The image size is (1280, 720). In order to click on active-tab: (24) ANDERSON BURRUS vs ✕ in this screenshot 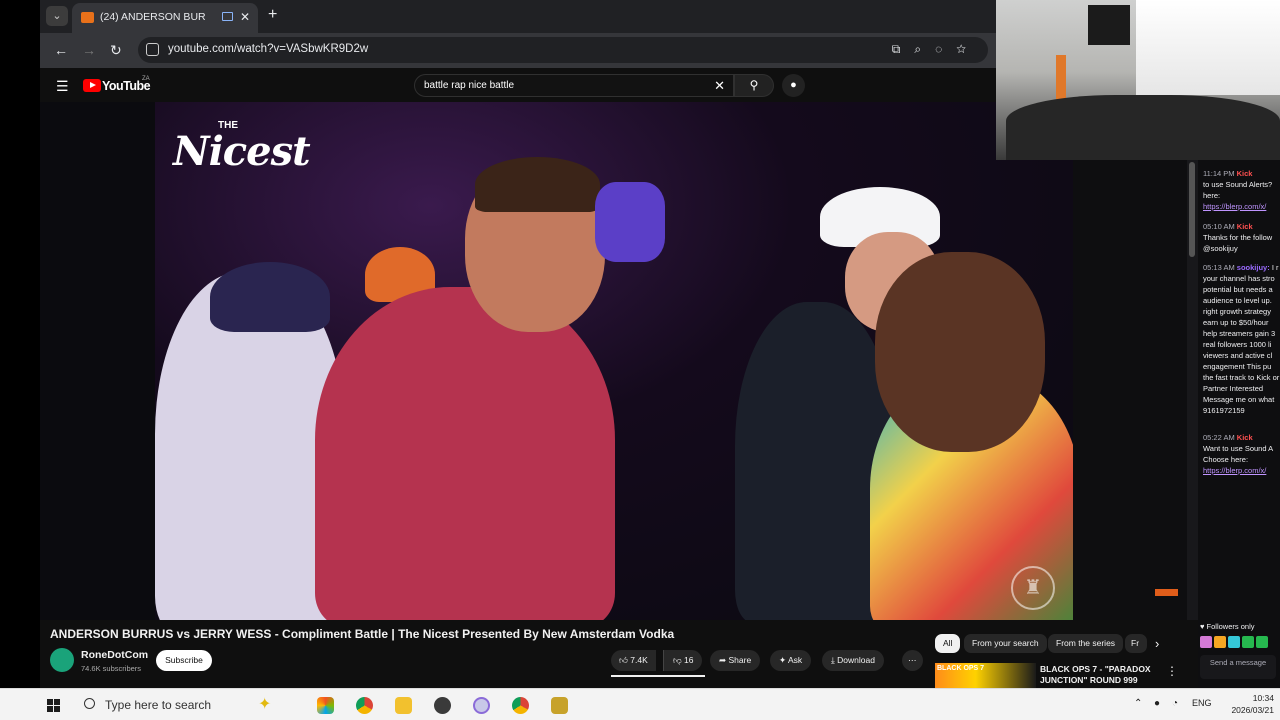, I will do `click(165, 18)`.